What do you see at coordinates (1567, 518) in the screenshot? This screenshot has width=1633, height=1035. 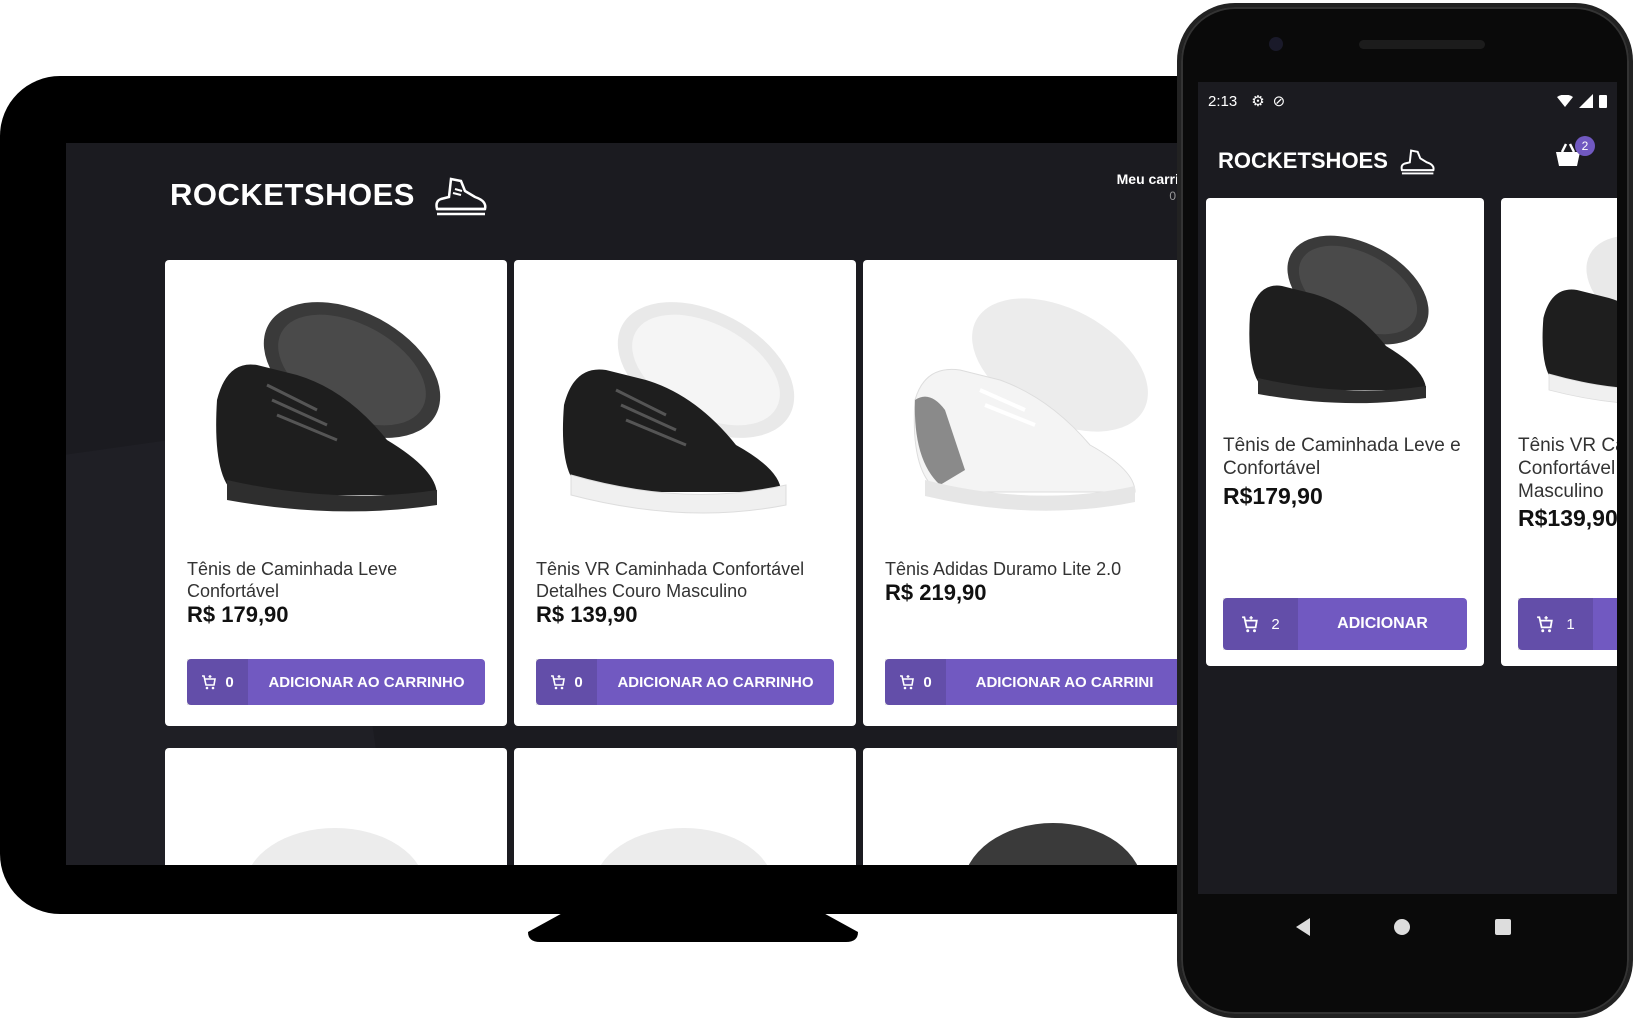 I see `product-price: R$139,90` at bounding box center [1567, 518].